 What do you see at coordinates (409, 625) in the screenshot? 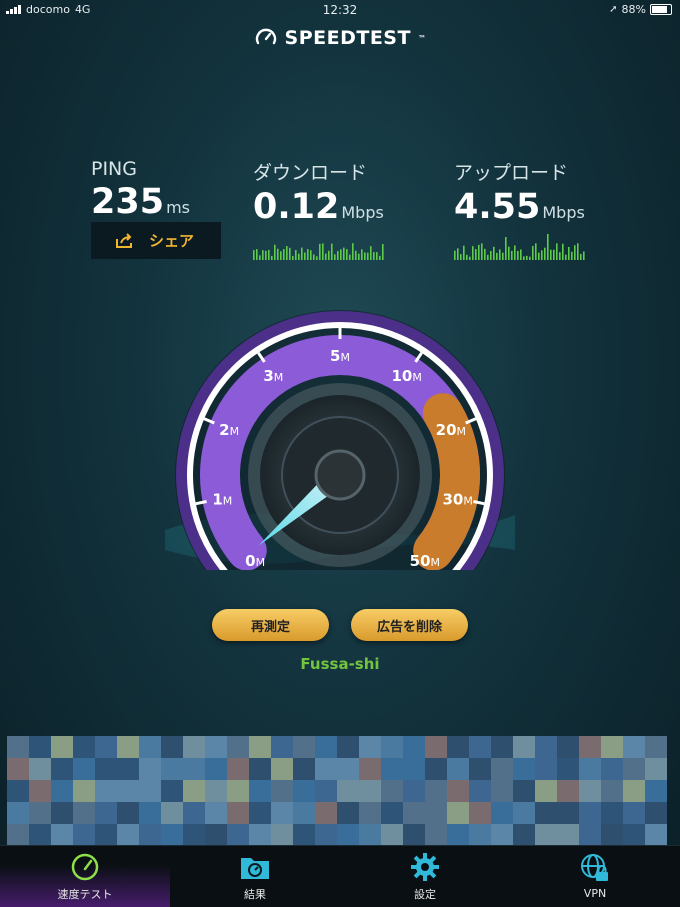
I see `remove-ads-button: 広告を削除` at bounding box center [409, 625].